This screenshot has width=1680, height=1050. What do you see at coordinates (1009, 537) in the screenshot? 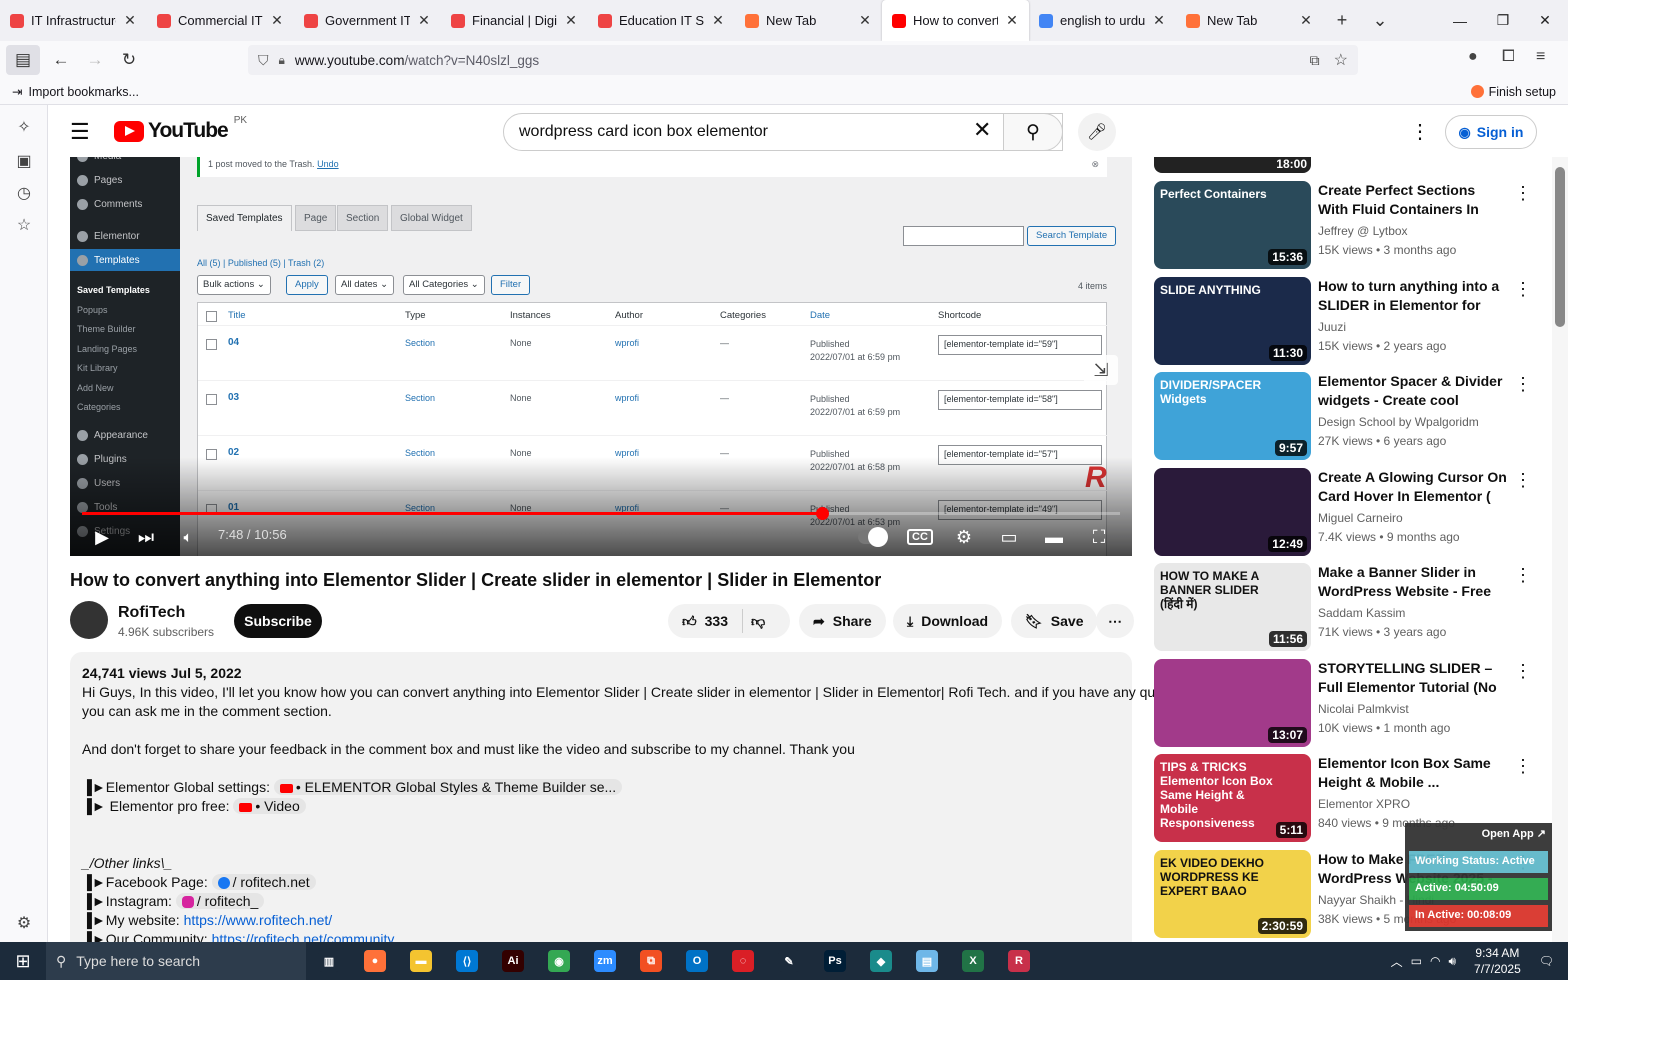
I see `miniplayer-icon: ▭` at bounding box center [1009, 537].